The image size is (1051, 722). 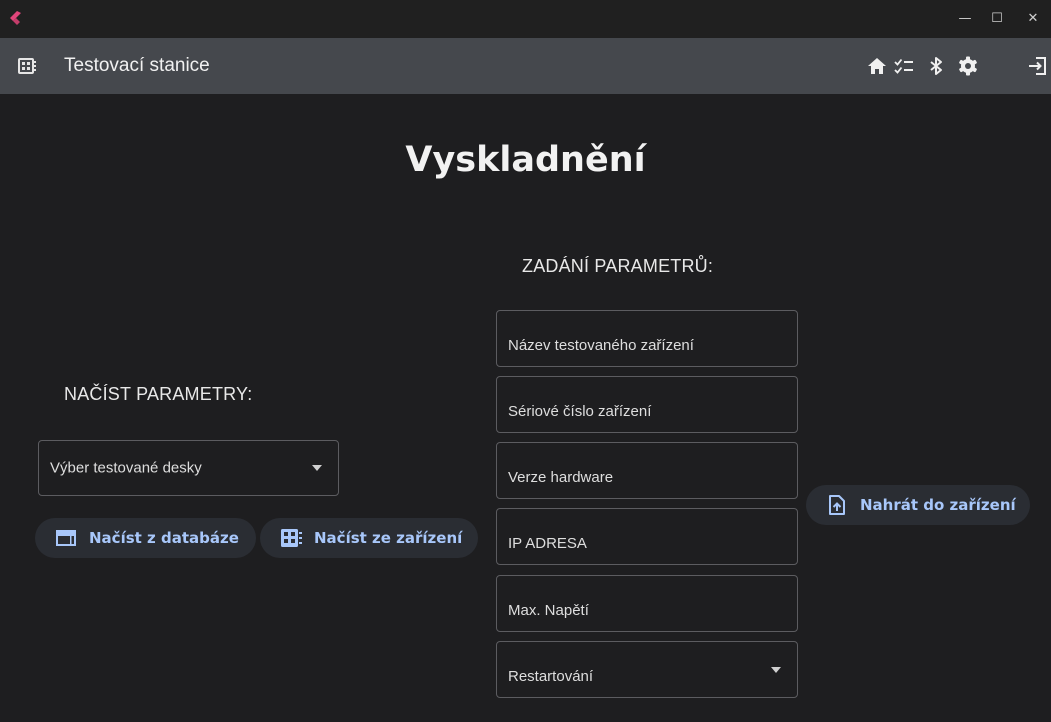 I want to click on load-from-database-label: Načíst z databáze, so click(x=164, y=538).